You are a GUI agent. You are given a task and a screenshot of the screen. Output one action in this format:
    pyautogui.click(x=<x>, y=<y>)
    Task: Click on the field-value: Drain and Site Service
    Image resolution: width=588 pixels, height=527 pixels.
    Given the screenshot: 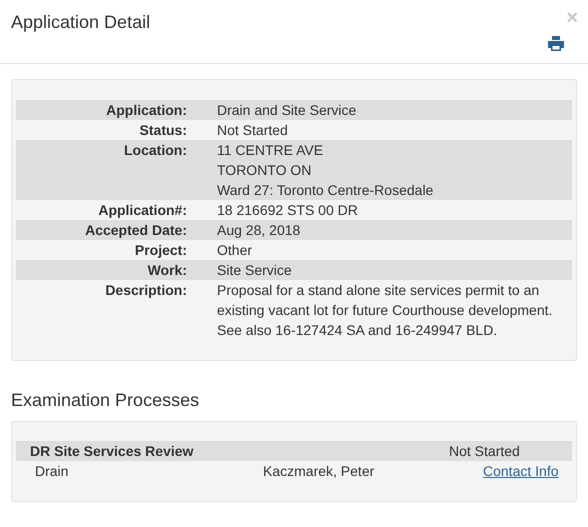 What is the action you would take?
    pyautogui.click(x=286, y=110)
    